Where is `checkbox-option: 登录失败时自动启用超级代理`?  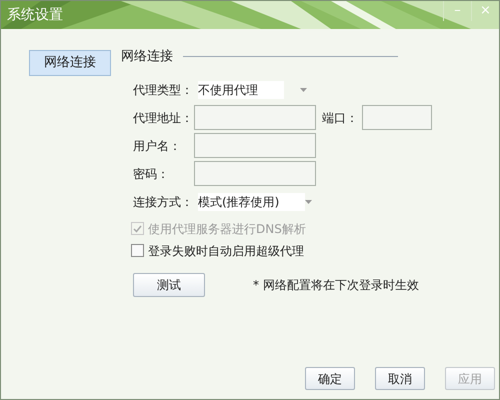 checkbox-option: 登录失败时自动启用超级代理 is located at coordinates (281, 250).